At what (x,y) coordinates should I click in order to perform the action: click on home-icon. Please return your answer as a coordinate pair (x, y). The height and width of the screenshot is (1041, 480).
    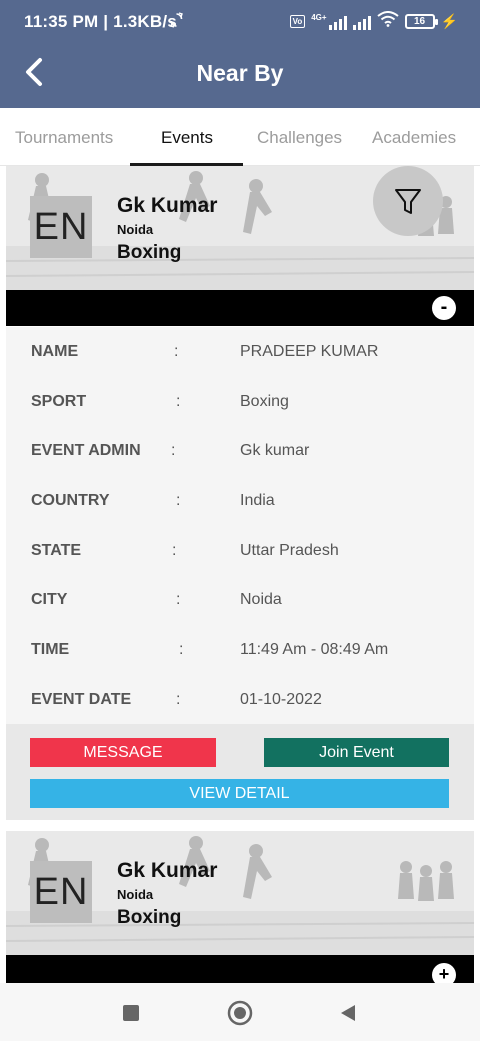
    Looking at the image, I should click on (240, 1013).